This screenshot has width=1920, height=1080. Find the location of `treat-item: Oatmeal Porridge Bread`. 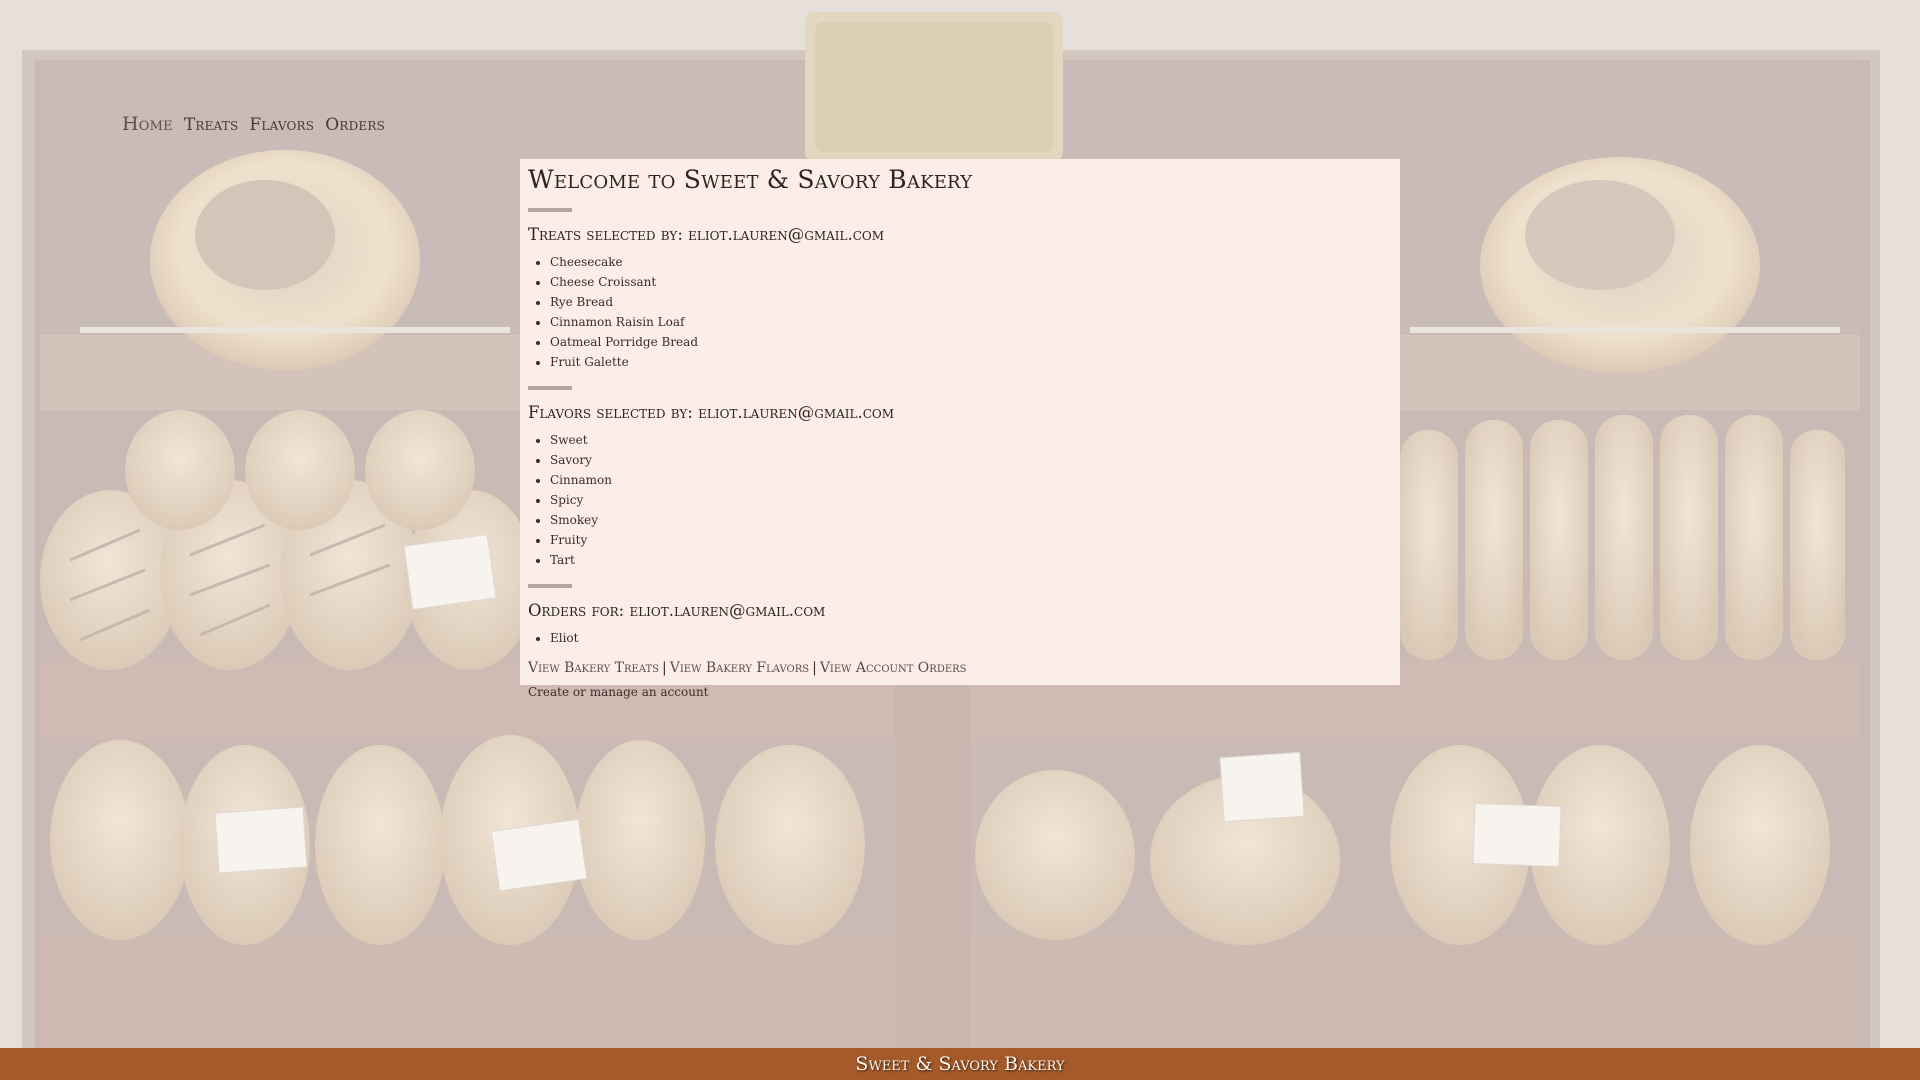

treat-item: Oatmeal Porridge Bread is located at coordinates (971, 342).